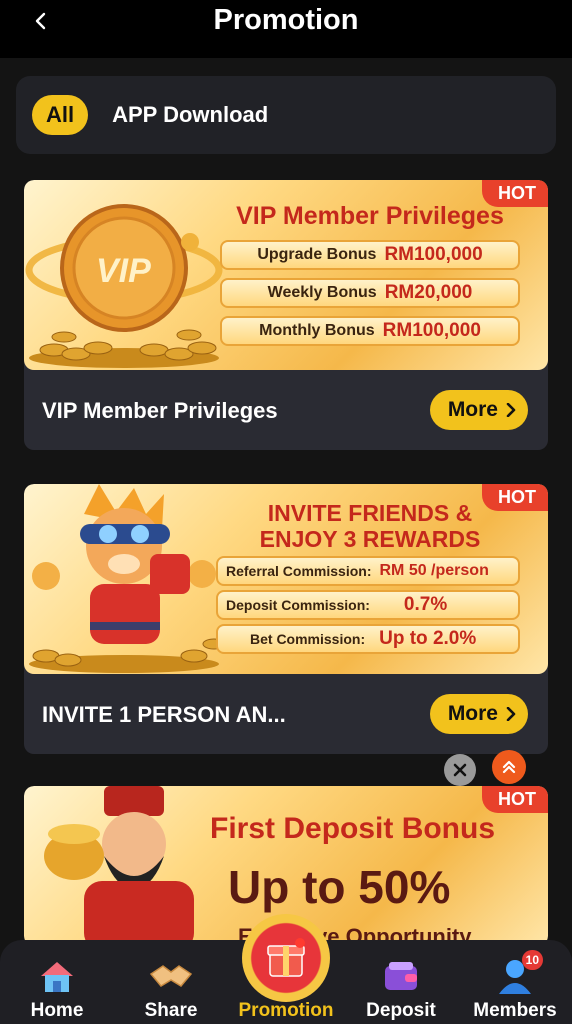 The width and height of the screenshot is (572, 1024). What do you see at coordinates (370, 513) in the screenshot?
I see `banner-heading-line1: INVITE FRIENDS &` at bounding box center [370, 513].